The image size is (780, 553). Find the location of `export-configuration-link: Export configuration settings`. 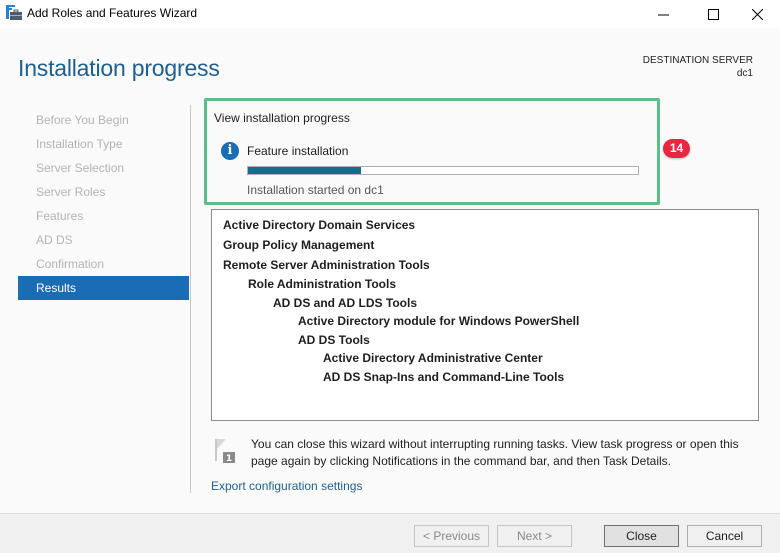

export-configuration-link: Export configuration settings is located at coordinates (286, 486).